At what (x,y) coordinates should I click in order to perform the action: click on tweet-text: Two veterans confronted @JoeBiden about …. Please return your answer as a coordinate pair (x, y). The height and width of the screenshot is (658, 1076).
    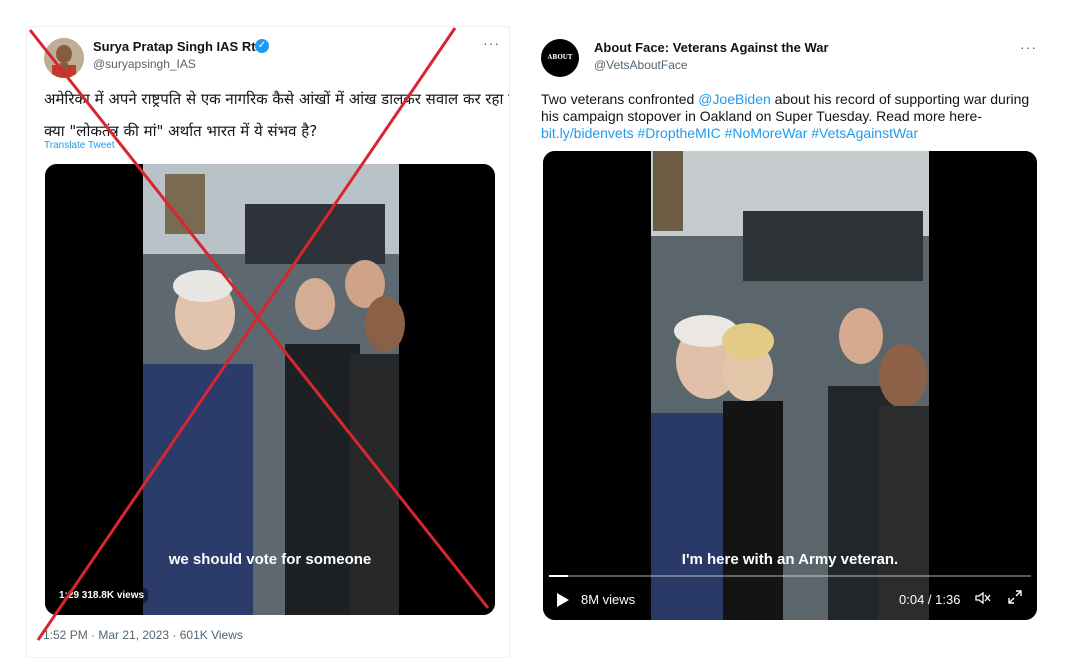
    Looking at the image, I should click on (789, 116).